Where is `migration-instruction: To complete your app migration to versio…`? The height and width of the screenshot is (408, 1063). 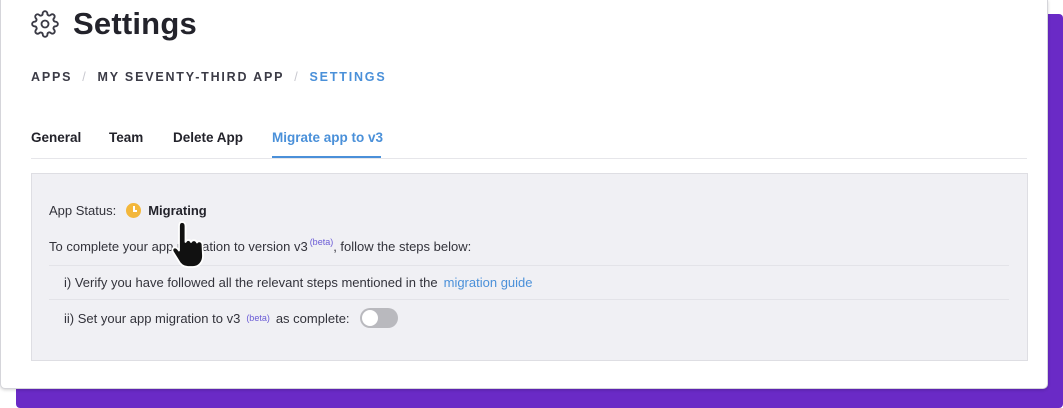 migration-instruction: To complete your app migration to versio… is located at coordinates (260, 245).